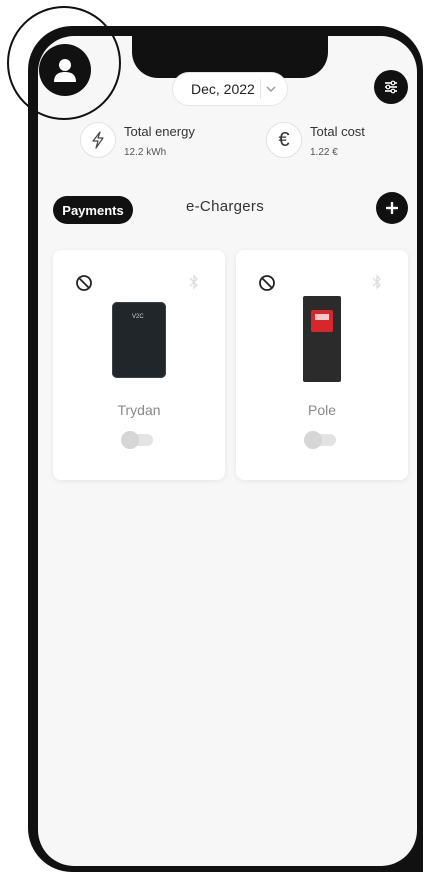  What do you see at coordinates (223, 89) in the screenshot?
I see `month-selector-value: Dec, 2022` at bounding box center [223, 89].